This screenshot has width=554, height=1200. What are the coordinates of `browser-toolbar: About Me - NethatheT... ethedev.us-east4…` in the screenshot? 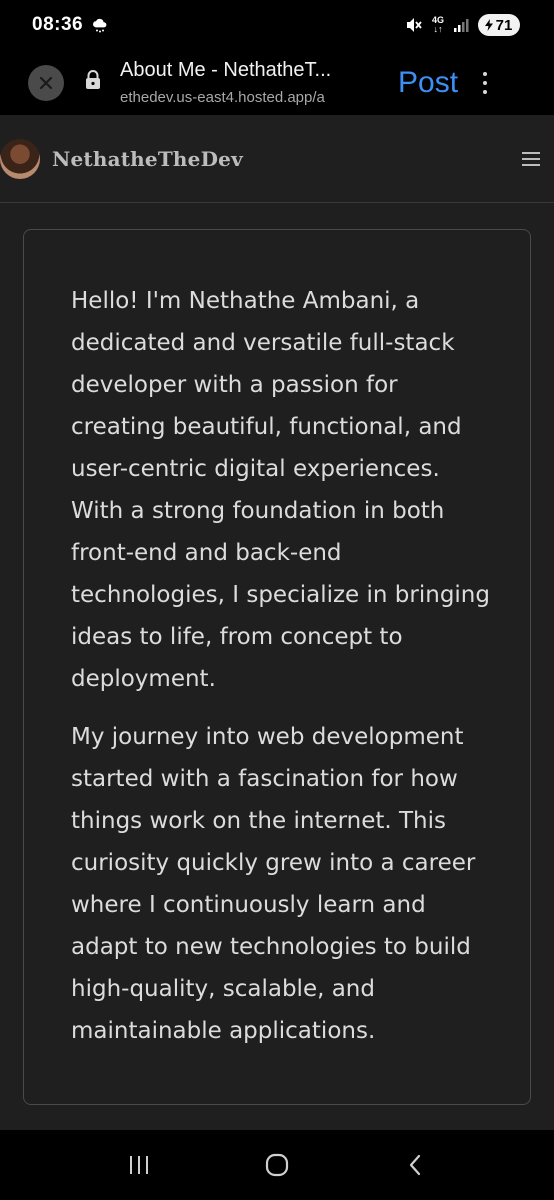 It's located at (277, 82).